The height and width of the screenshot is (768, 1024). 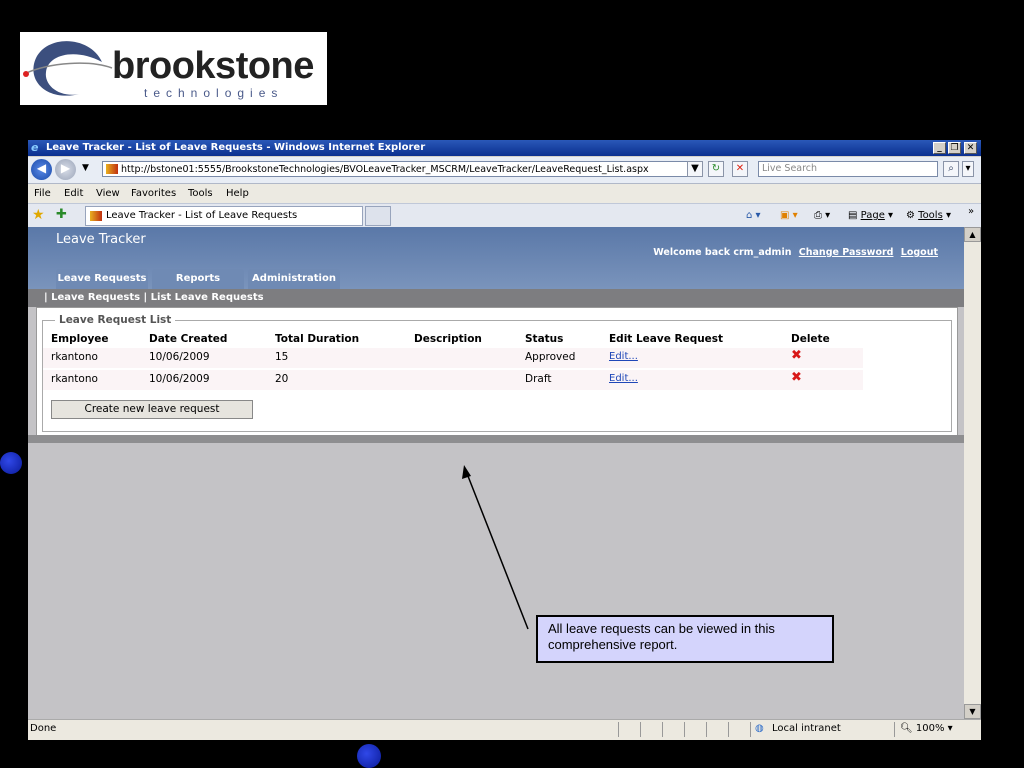 What do you see at coordinates (85, 168) in the screenshot?
I see `history-dropdown-icon: ▼` at bounding box center [85, 168].